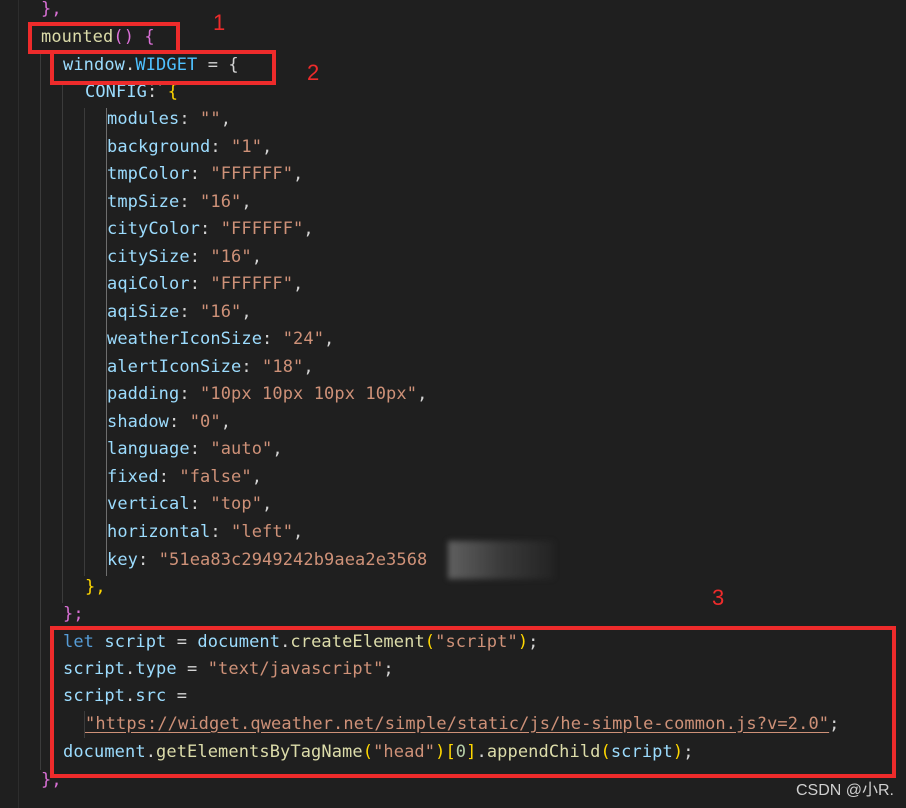 Image resolution: width=906 pixels, height=808 pixels. I want to click on config-key: modules, so click(143, 119).